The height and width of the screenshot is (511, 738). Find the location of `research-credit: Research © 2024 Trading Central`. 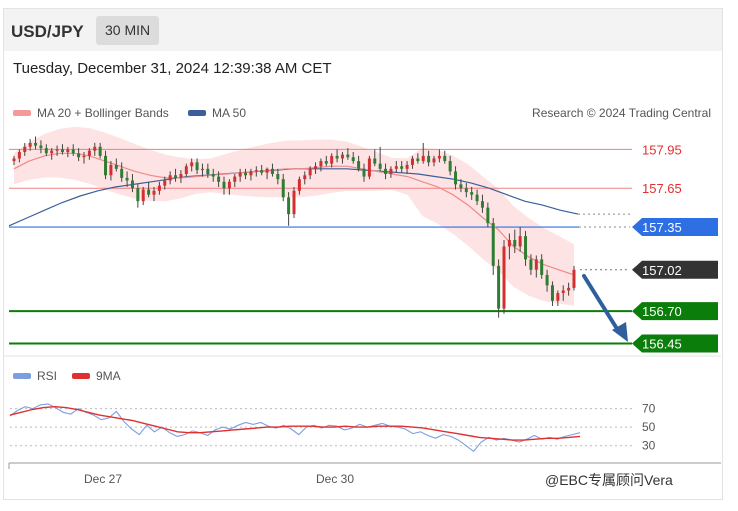

research-credit: Research © 2024 Trading Central is located at coordinates (621, 113).